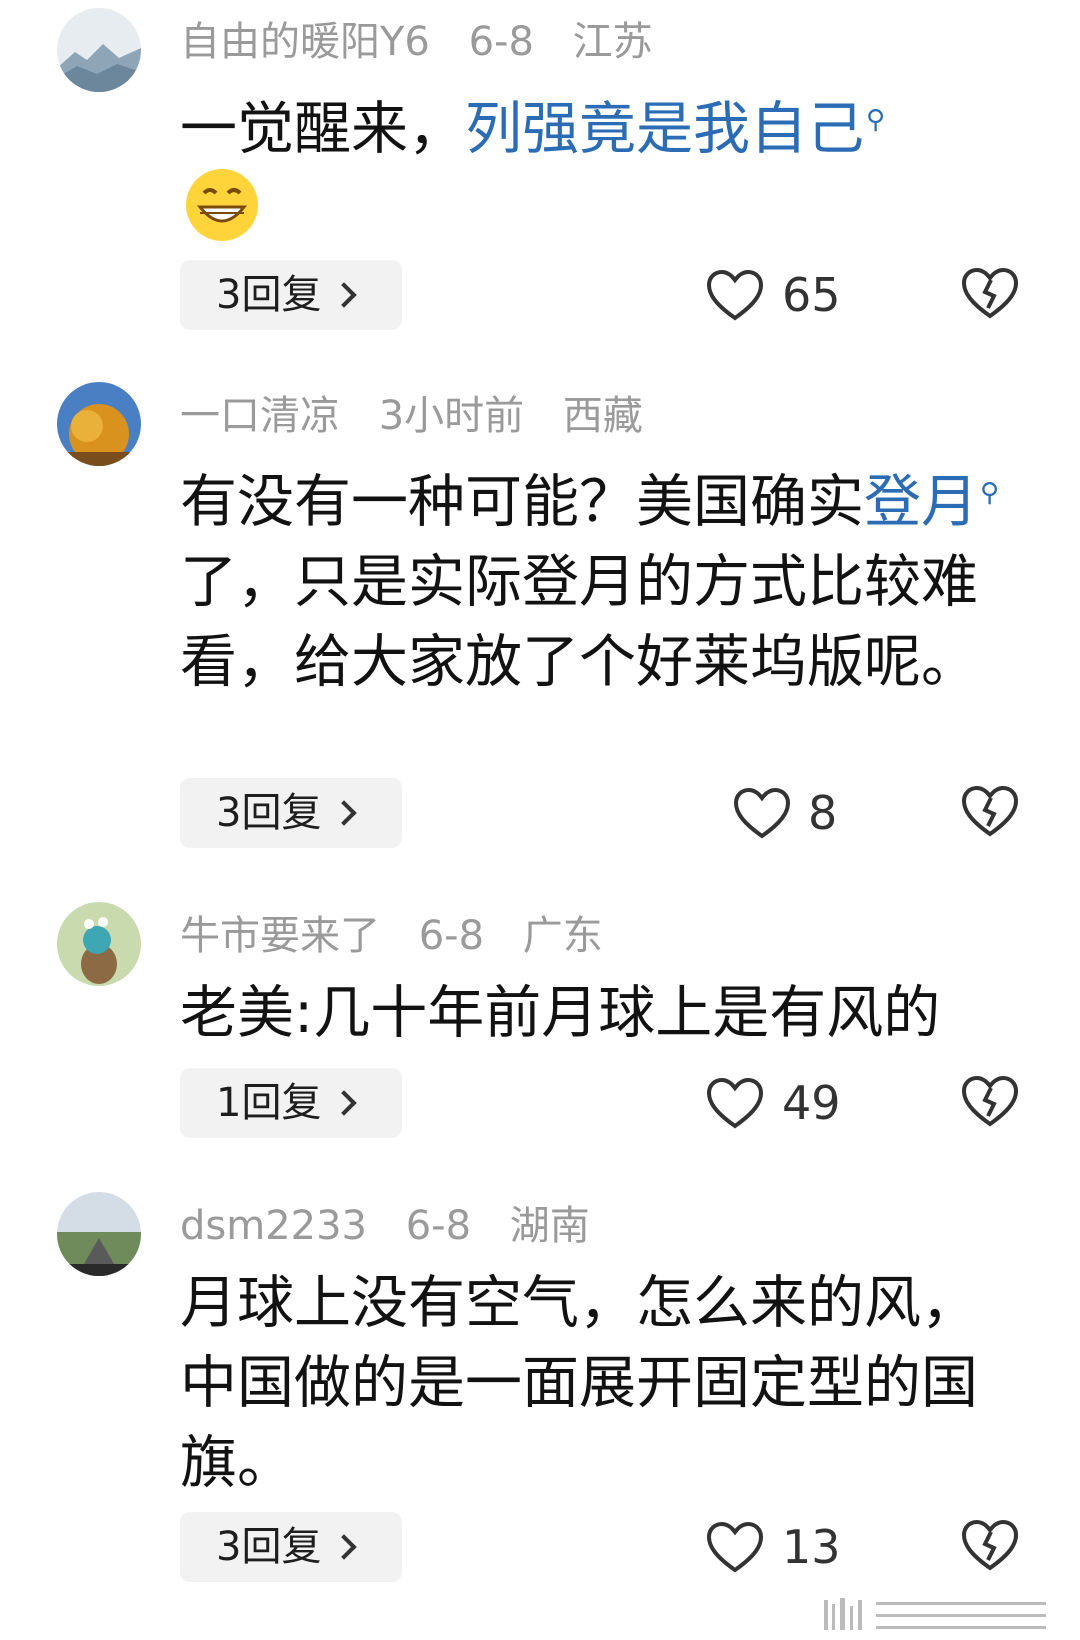 Image resolution: width=1080 pixels, height=1640 pixels. What do you see at coordinates (664, 129) in the screenshot?
I see `topic-link: 列强竟是我自己` at bounding box center [664, 129].